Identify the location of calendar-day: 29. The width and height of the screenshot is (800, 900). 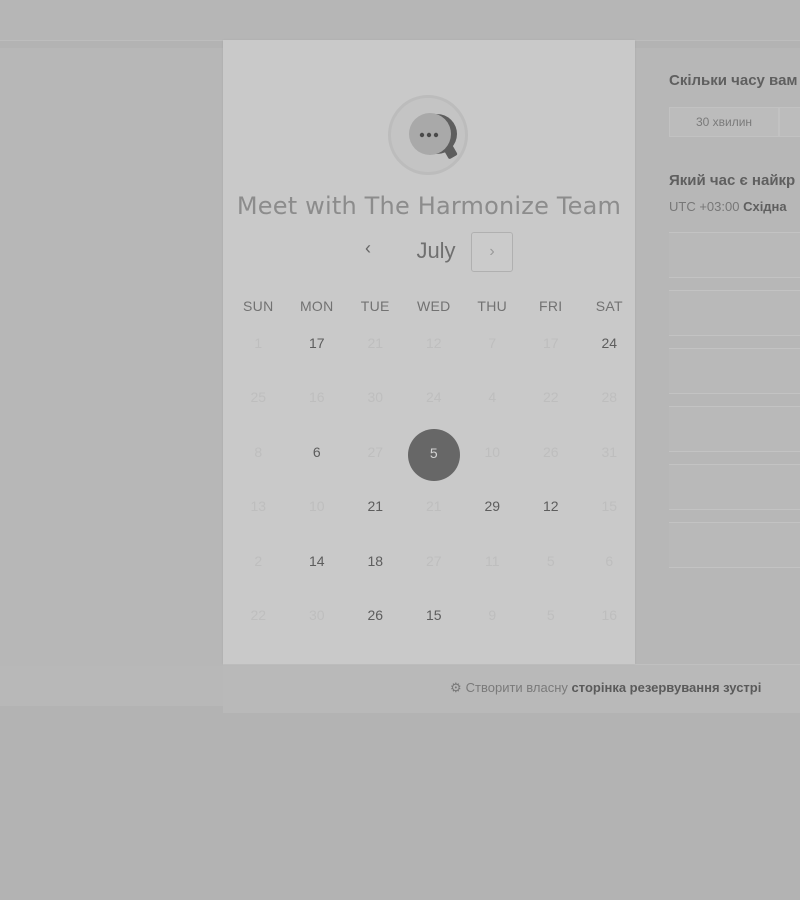
(492, 510).